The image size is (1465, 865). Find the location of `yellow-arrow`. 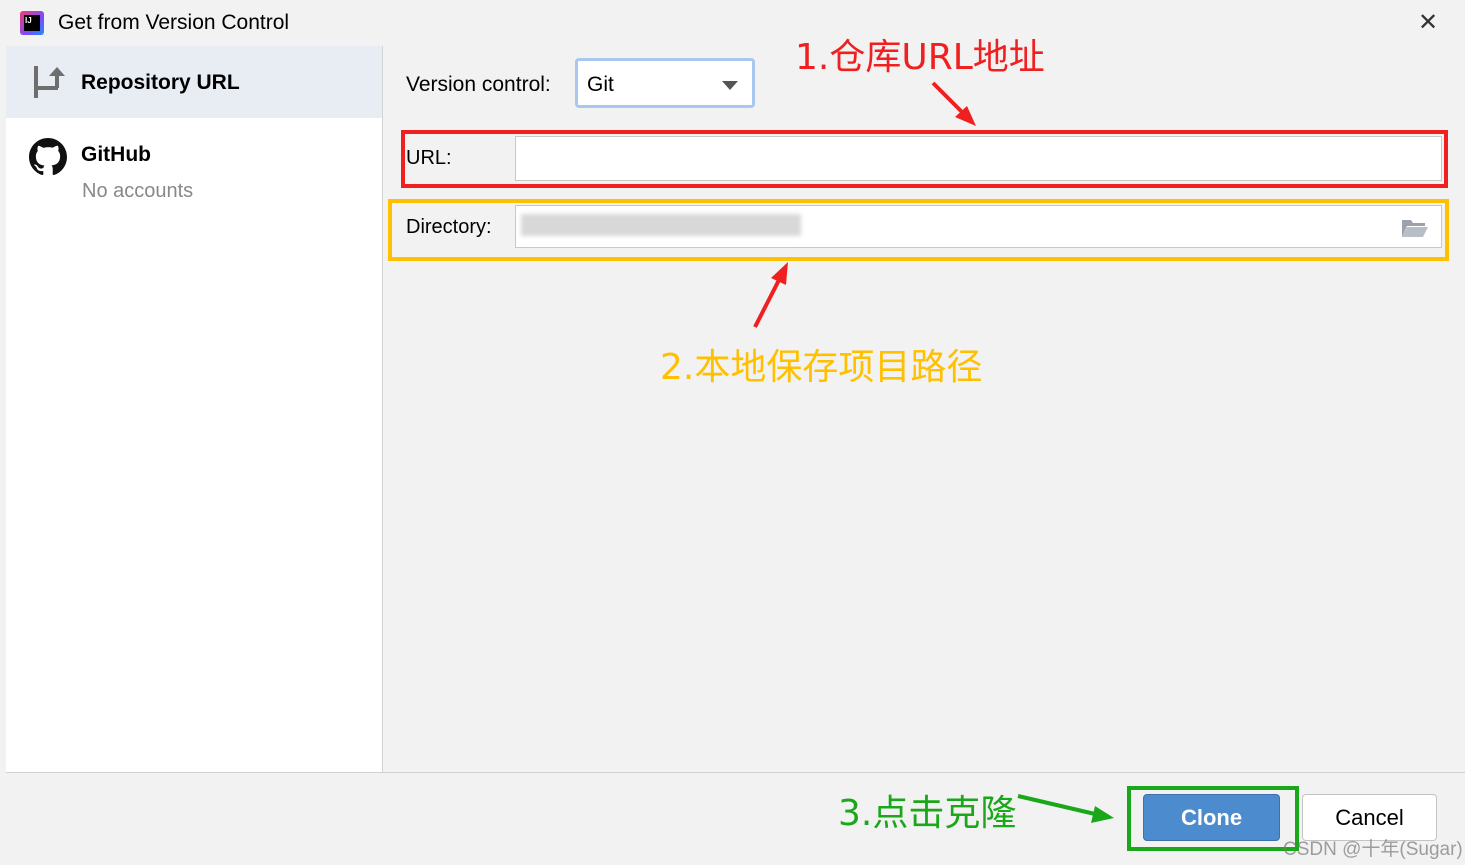

yellow-arrow is located at coordinates (770, 295).